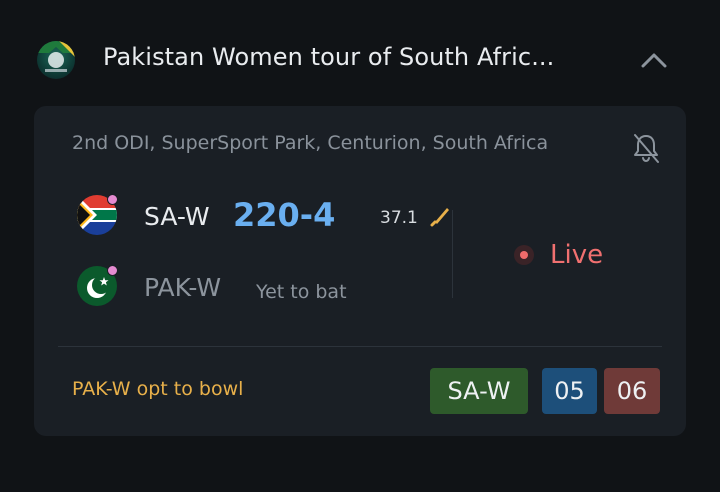 This screenshot has width=720, height=492. Describe the element at coordinates (399, 218) in the screenshot. I see `team-overs: 37.1` at that location.